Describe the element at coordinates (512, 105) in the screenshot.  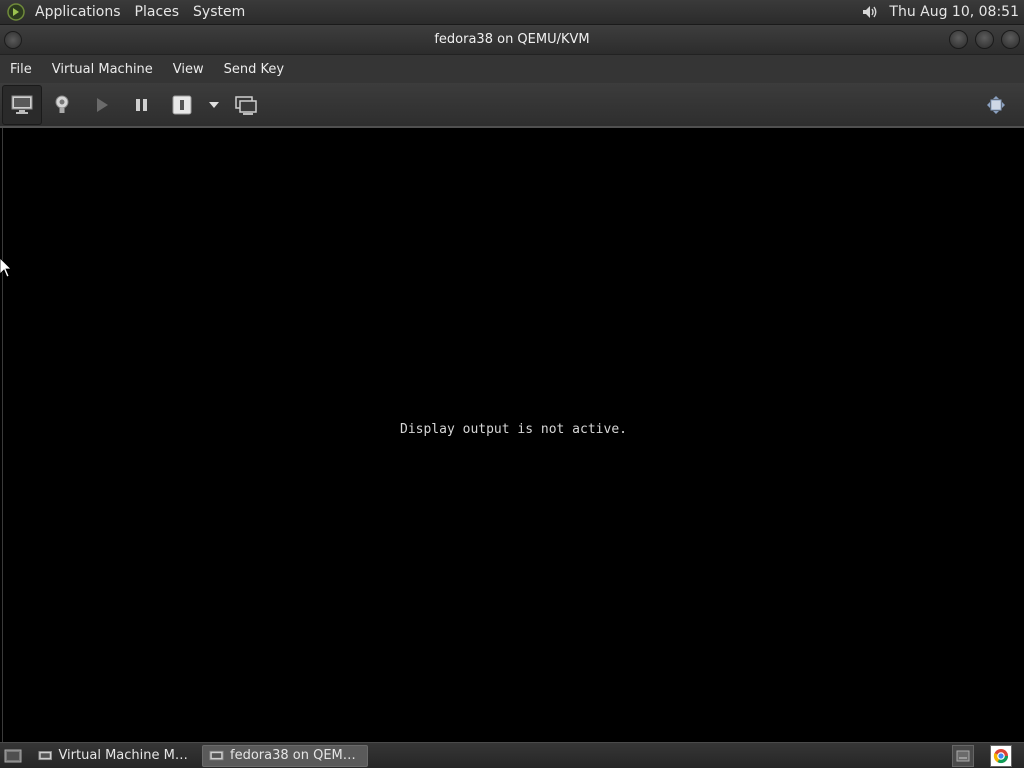
I see `toolbar` at that location.